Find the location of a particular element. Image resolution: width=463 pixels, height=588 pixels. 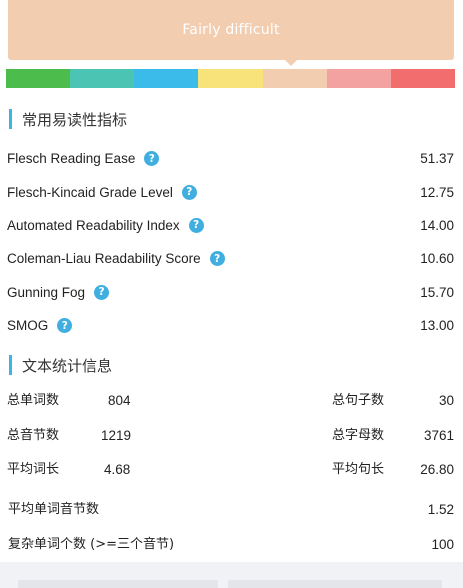

complex-words-row: 复杂单词个数 (>=三个音节) 100 is located at coordinates (231, 545).